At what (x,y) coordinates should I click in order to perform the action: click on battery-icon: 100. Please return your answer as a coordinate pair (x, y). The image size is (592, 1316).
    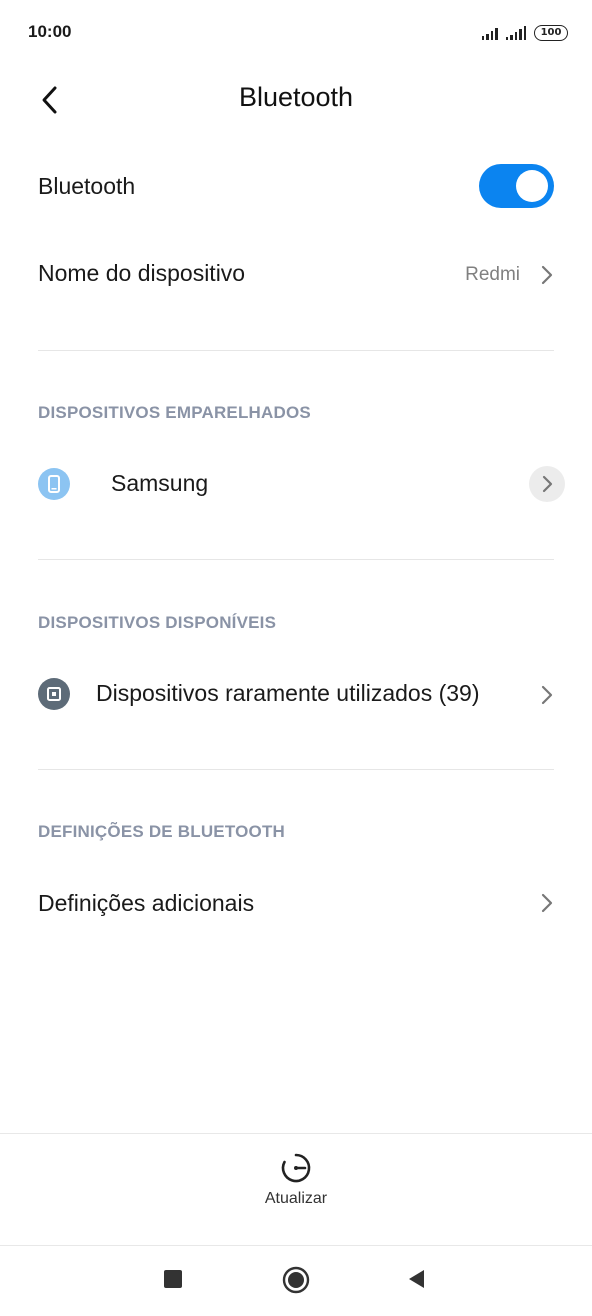
    Looking at the image, I should click on (551, 33).